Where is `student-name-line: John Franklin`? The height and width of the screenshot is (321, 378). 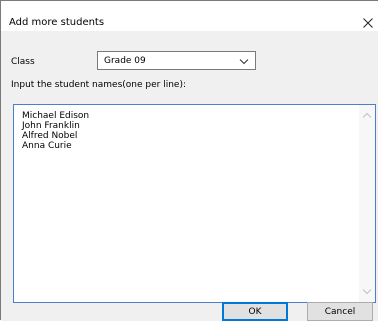
student-name-line: John Franklin is located at coordinates (51, 126).